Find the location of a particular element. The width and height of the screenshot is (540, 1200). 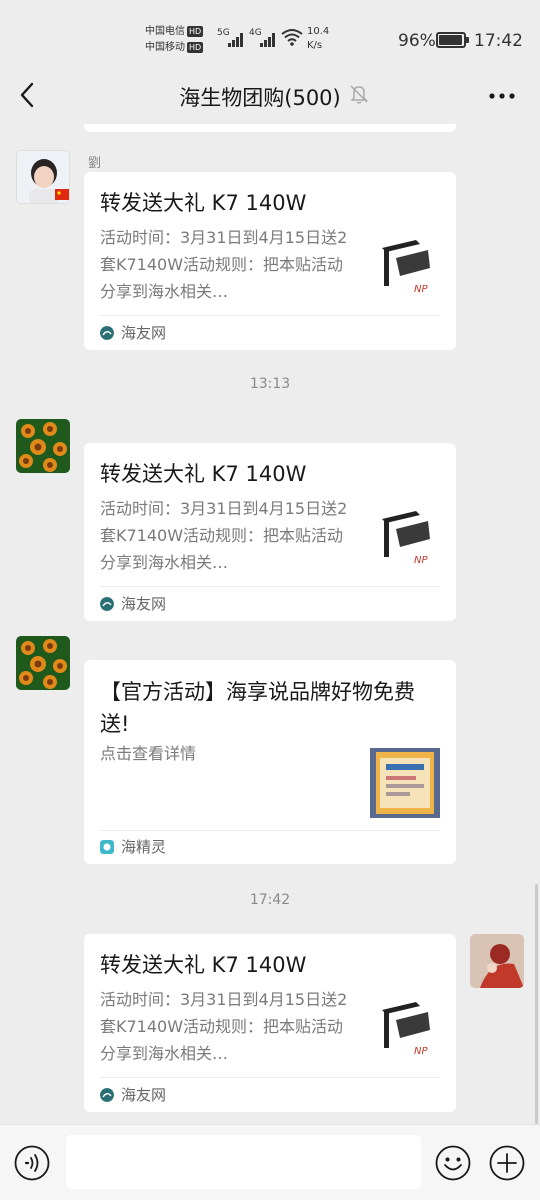

emoji-icon is located at coordinates (453, 1163).